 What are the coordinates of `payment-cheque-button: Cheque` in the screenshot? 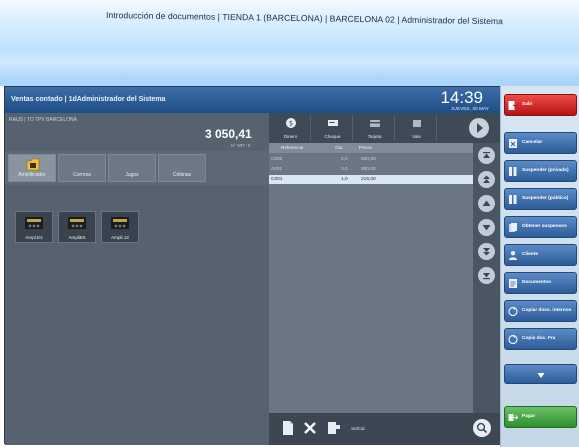 It's located at (333, 128).